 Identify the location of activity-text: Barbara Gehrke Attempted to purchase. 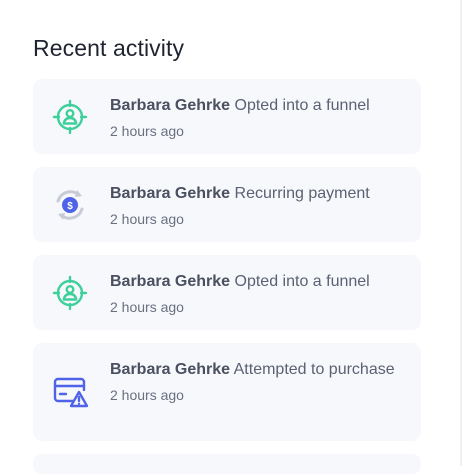
(260, 370).